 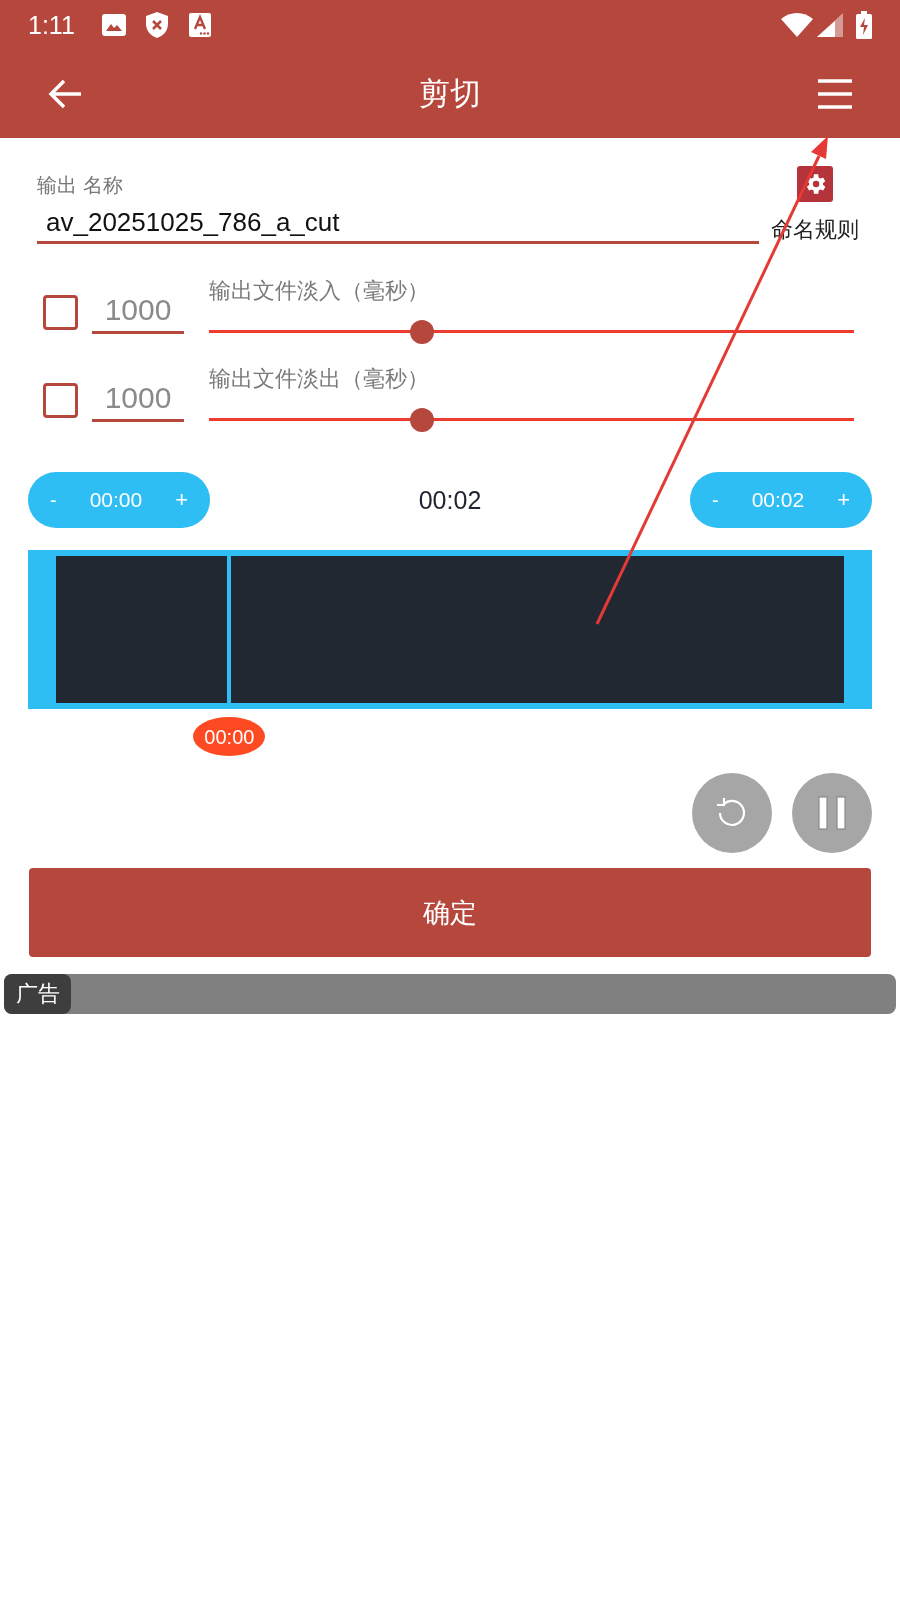 What do you see at coordinates (450, 912) in the screenshot?
I see `confirm-button: 确定` at bounding box center [450, 912].